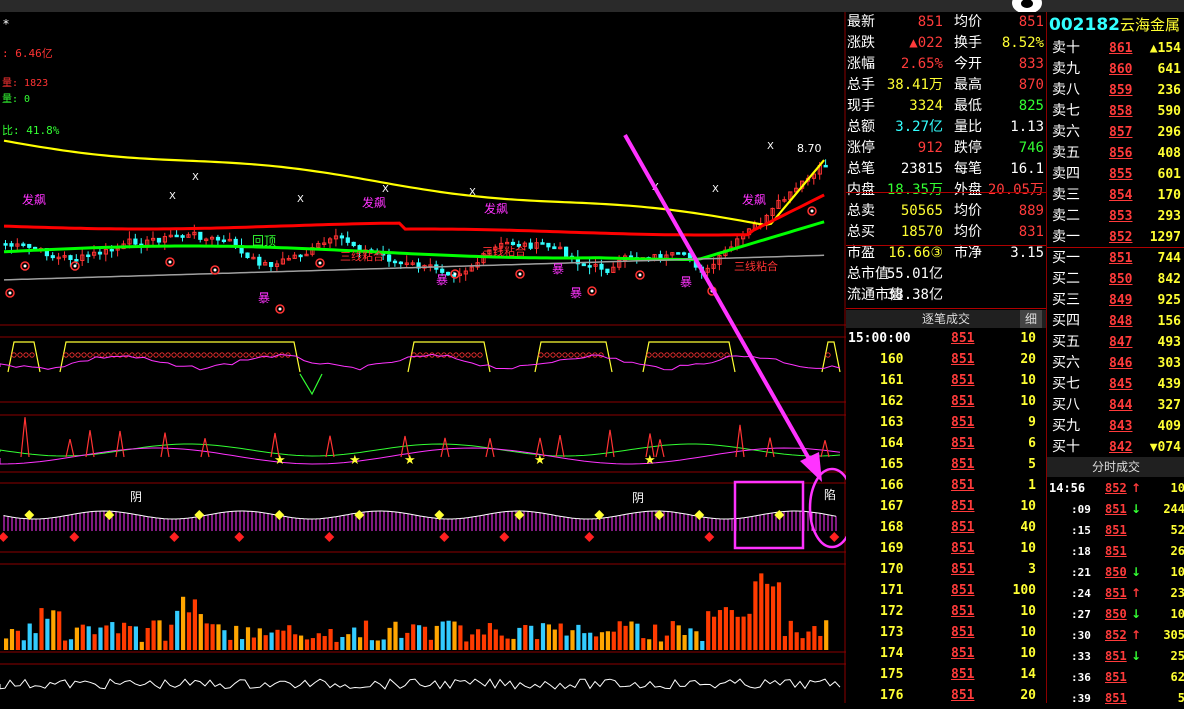 This screenshot has width=1184, height=709. Describe the element at coordinates (945, 319) in the screenshot. I see `tick-list-title: 逐笔成交` at that location.